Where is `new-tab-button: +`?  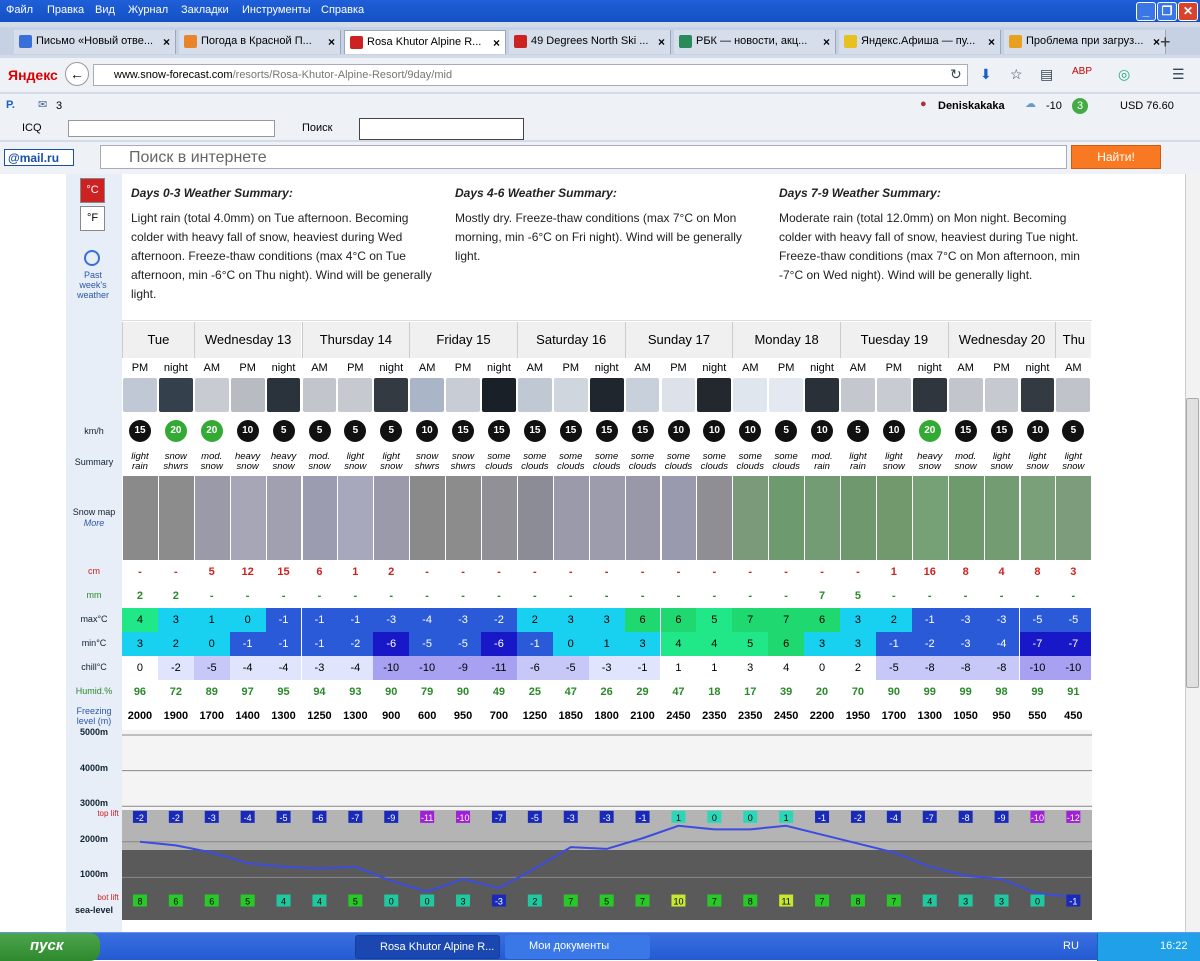
new-tab-button: + is located at coordinates (1165, 42).